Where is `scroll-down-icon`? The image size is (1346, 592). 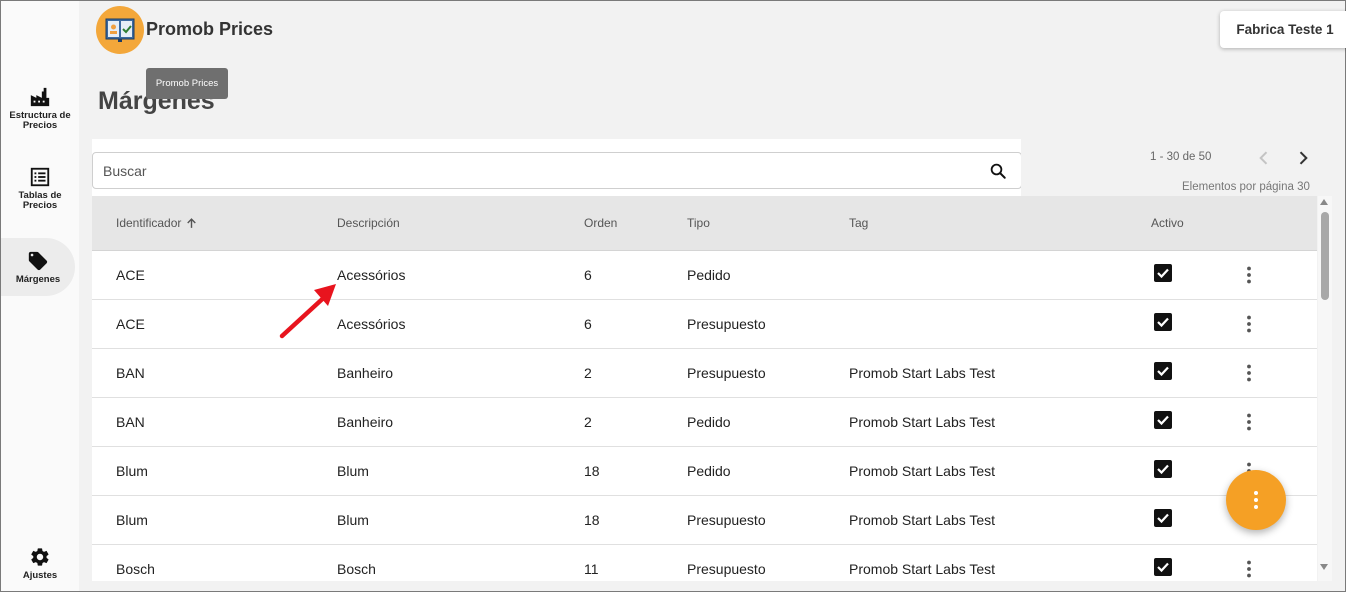
scroll-down-icon is located at coordinates (1324, 567).